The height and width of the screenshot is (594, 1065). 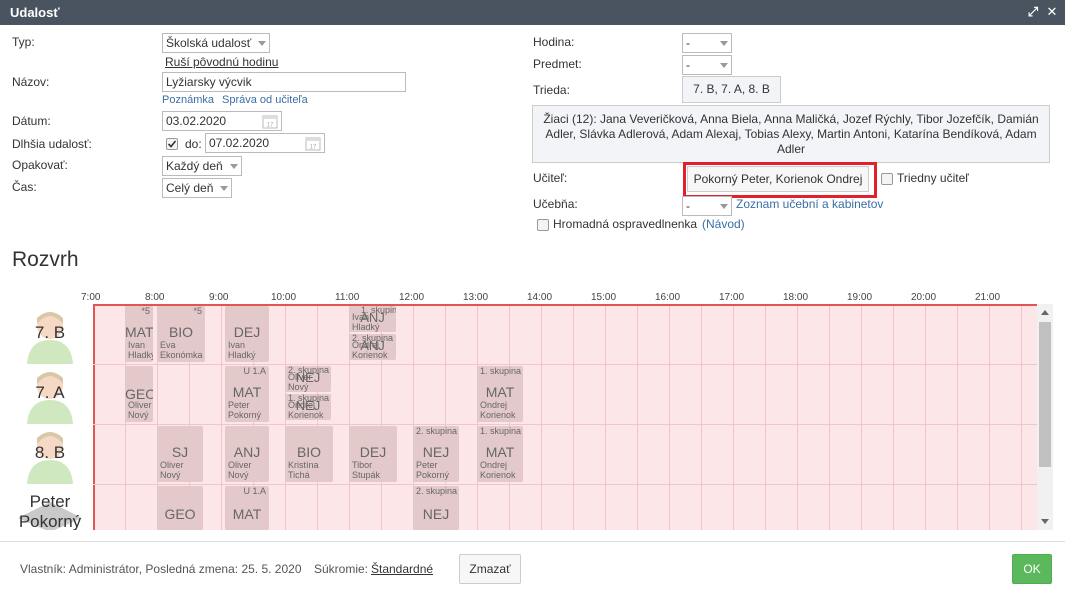 I want to click on poznamka-link: Poznámka, so click(x=188, y=100).